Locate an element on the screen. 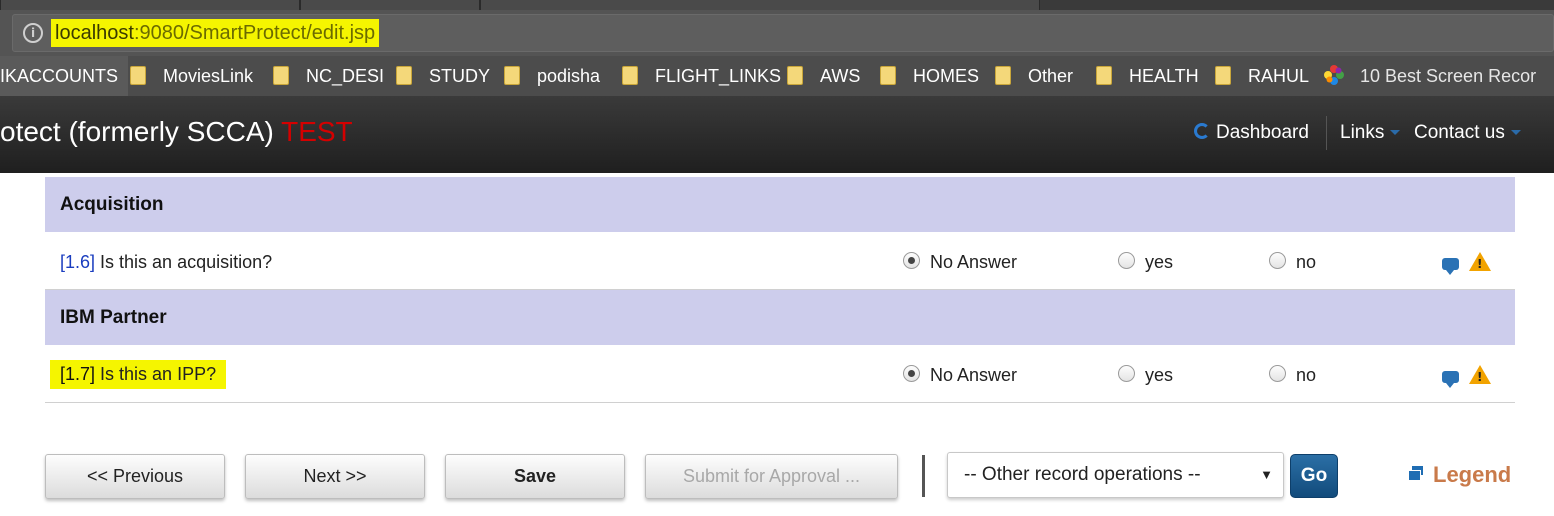 The height and width of the screenshot is (516, 1554). bookmark-nc-desi: NC_DESI is located at coordinates (328, 76).